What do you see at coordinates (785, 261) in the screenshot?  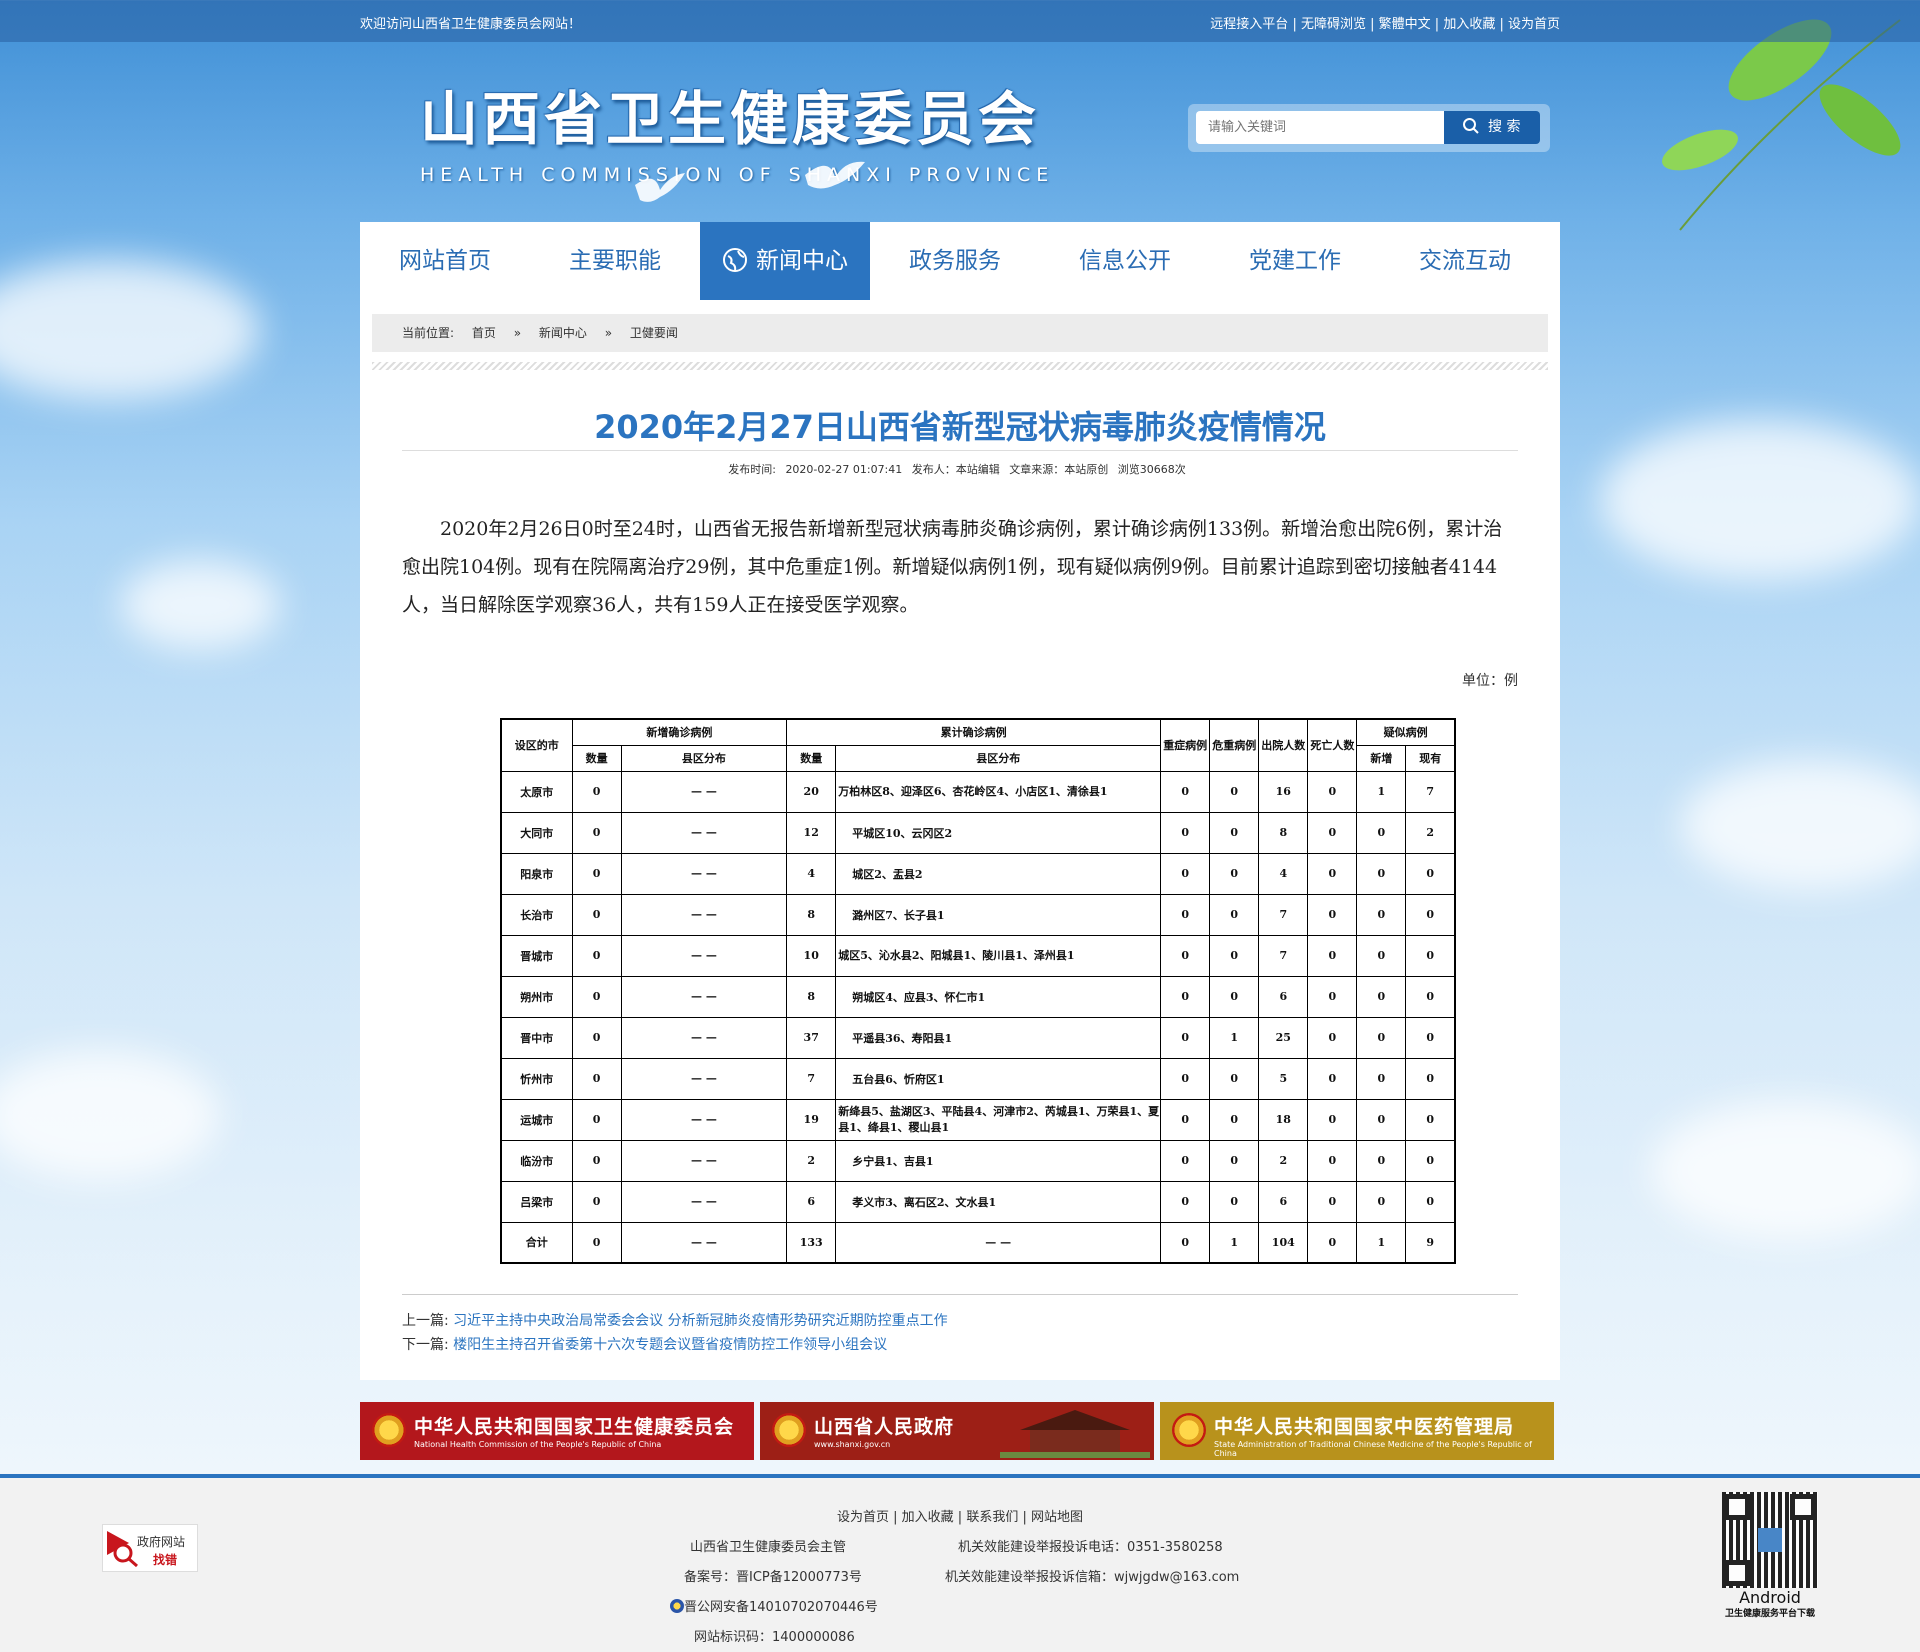 I see `nav-news-center: 新闻中心` at bounding box center [785, 261].